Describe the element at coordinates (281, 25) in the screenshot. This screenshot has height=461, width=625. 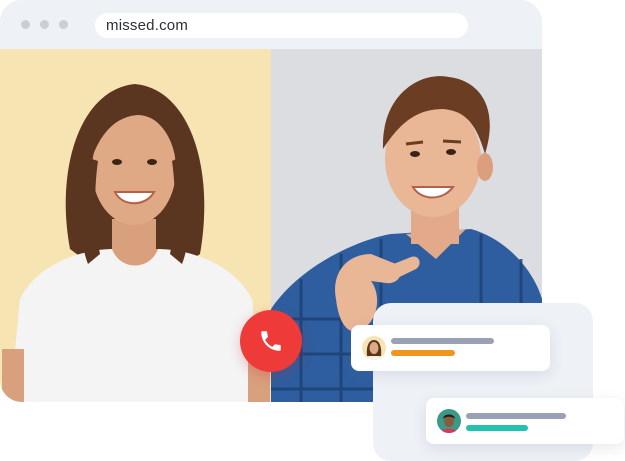
I see `address-bar: missed.com` at that location.